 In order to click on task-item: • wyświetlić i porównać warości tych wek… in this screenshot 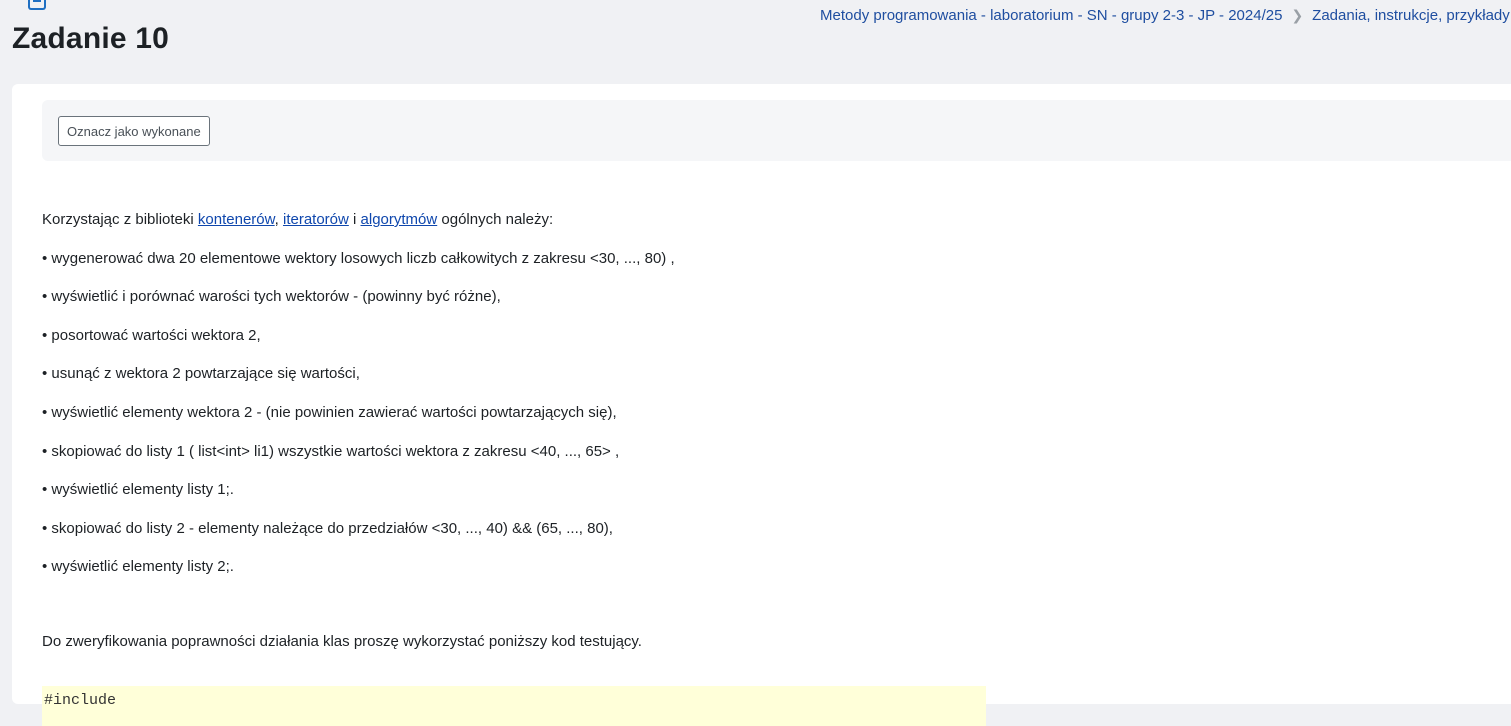, I will do `click(271, 297)`.